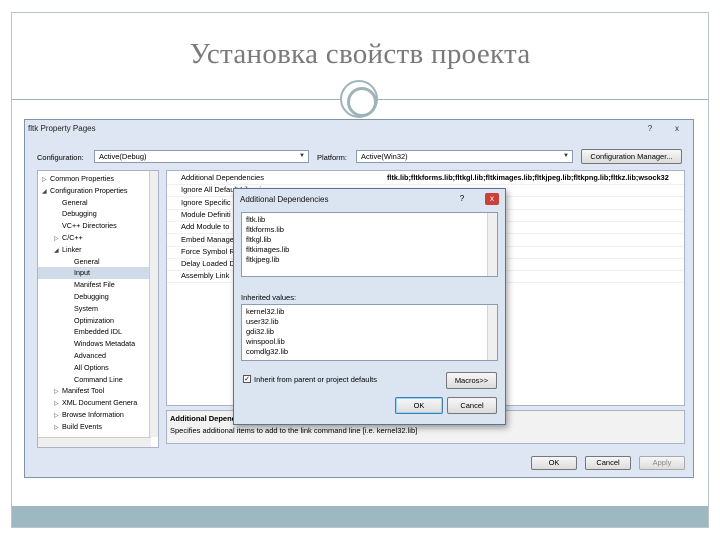 The height and width of the screenshot is (540, 720). I want to click on inherit-checkbox: ✓, so click(247, 379).